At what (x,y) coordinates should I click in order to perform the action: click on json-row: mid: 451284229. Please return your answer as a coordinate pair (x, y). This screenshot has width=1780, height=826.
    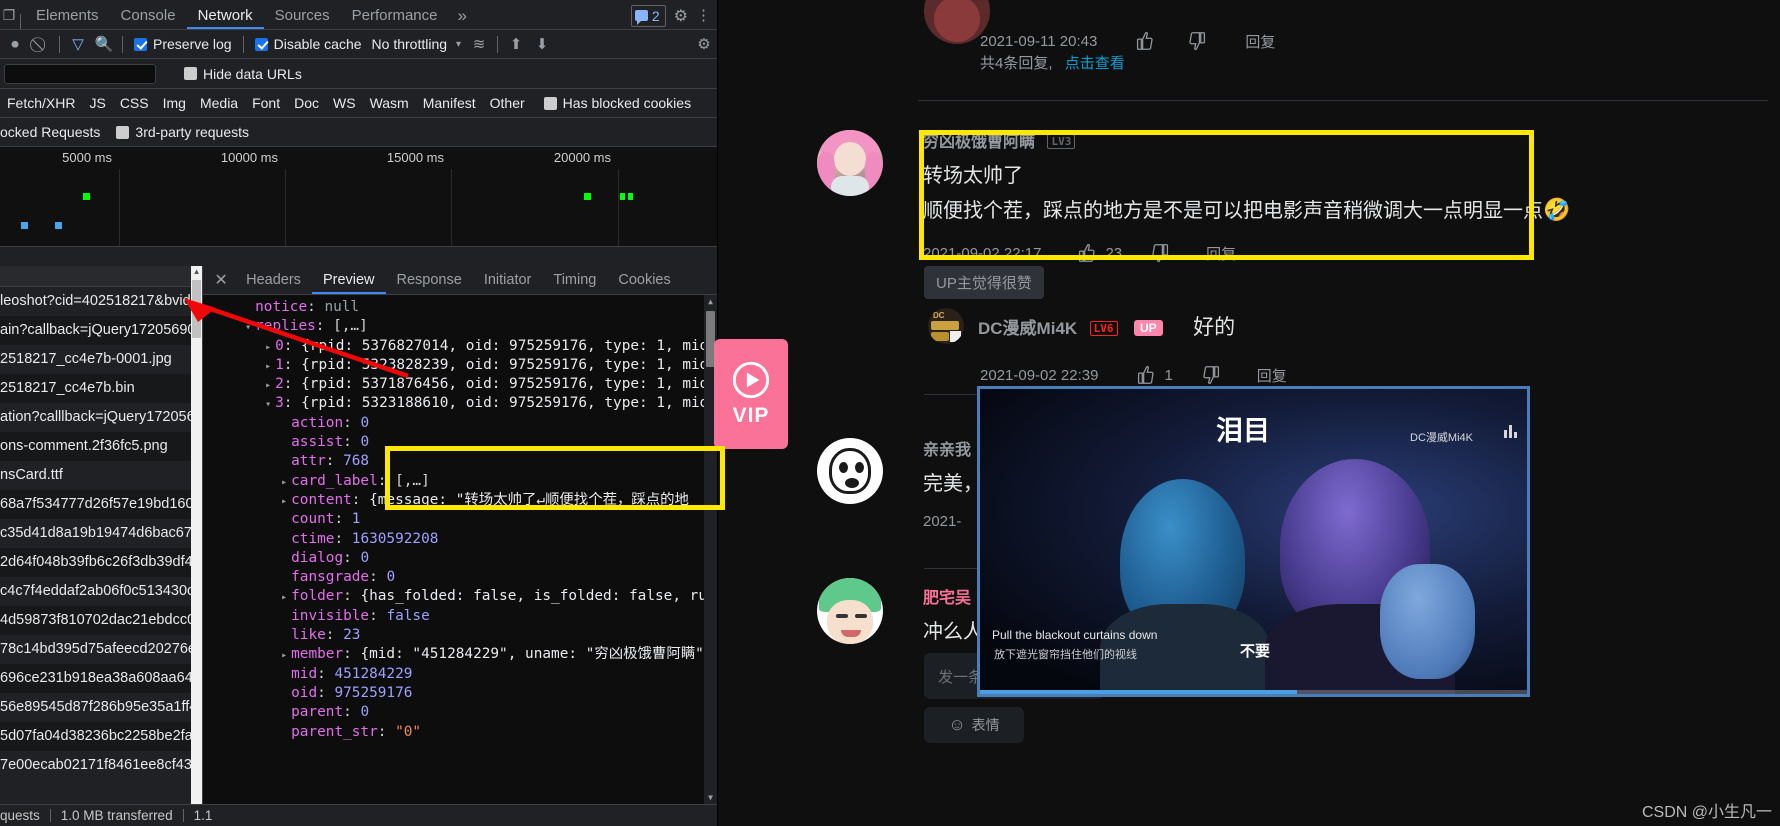
    Looking at the image, I should click on (460, 674).